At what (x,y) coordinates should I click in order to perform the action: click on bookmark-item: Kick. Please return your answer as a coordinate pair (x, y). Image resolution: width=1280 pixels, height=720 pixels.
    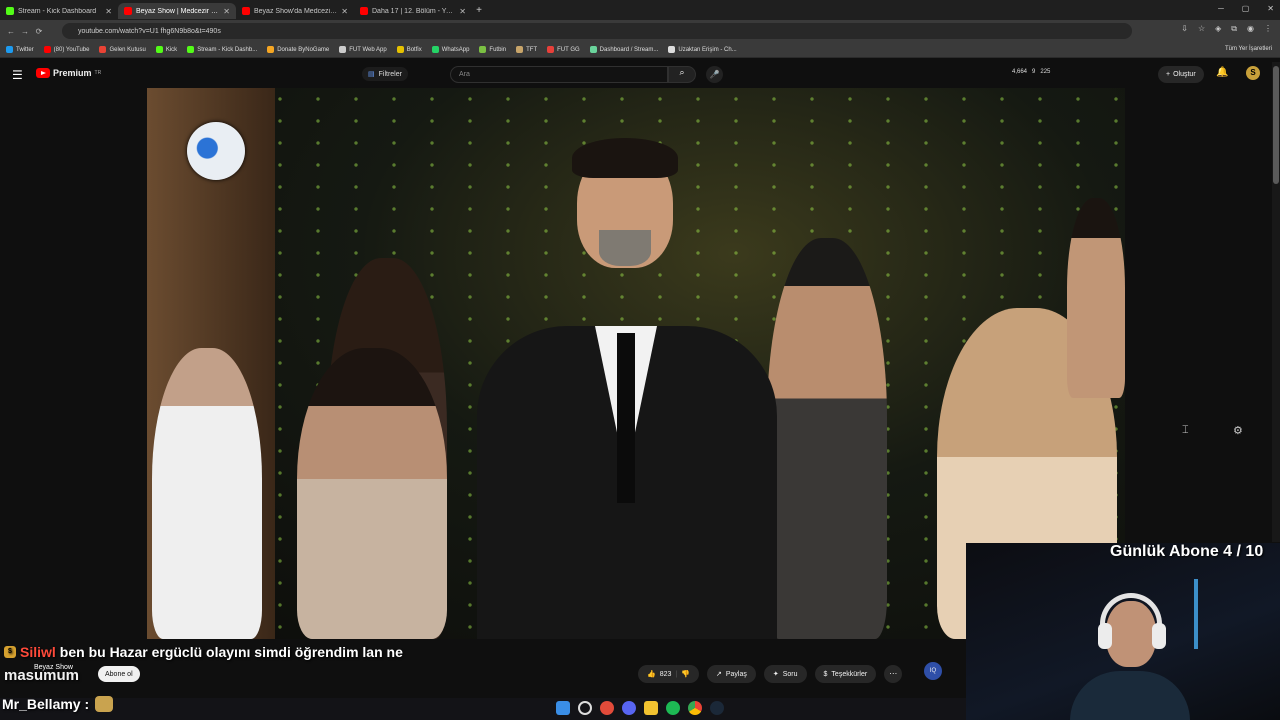
    Looking at the image, I should click on (166, 49).